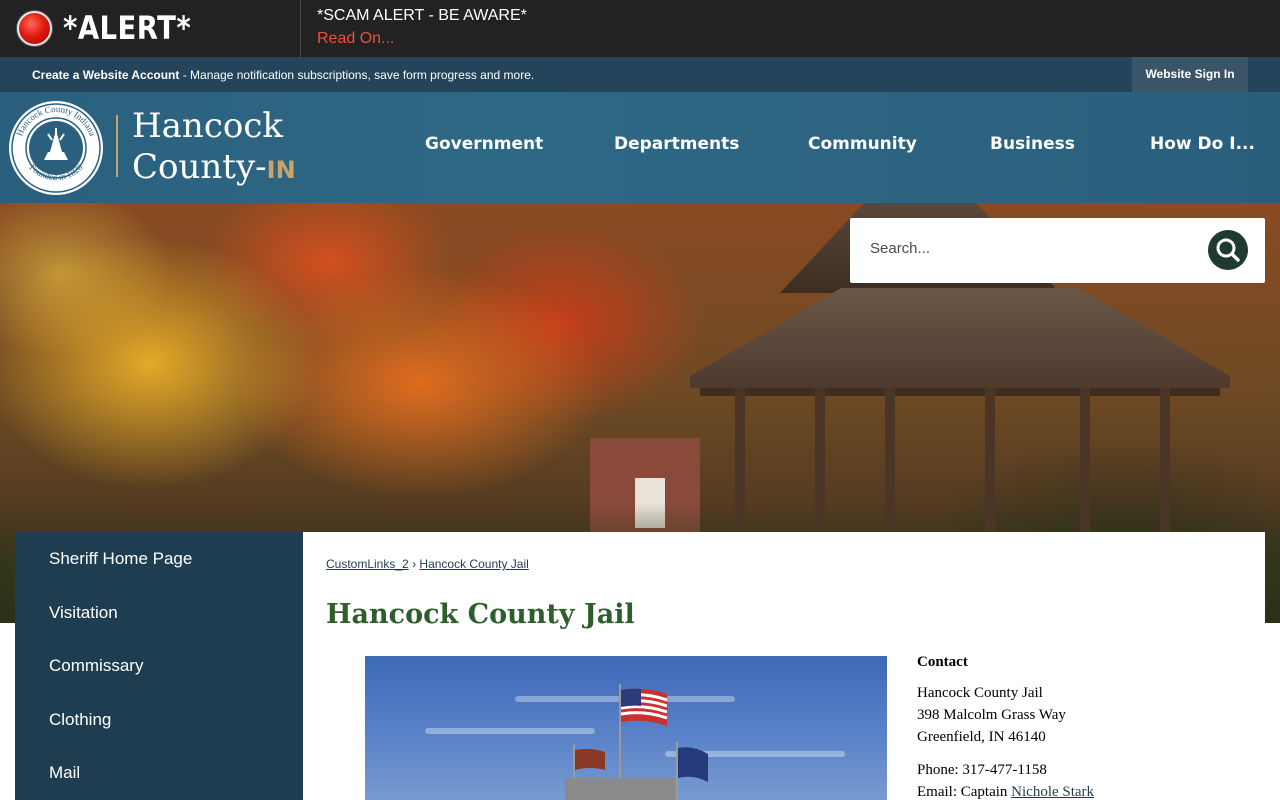  I want to click on search-box, so click(1057, 250).